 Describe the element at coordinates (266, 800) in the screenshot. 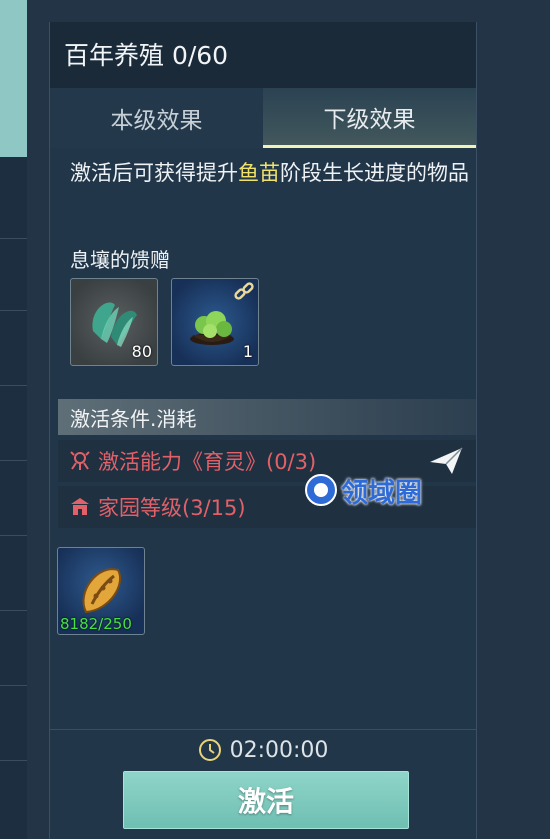

I see `activate-button: 激活` at that location.